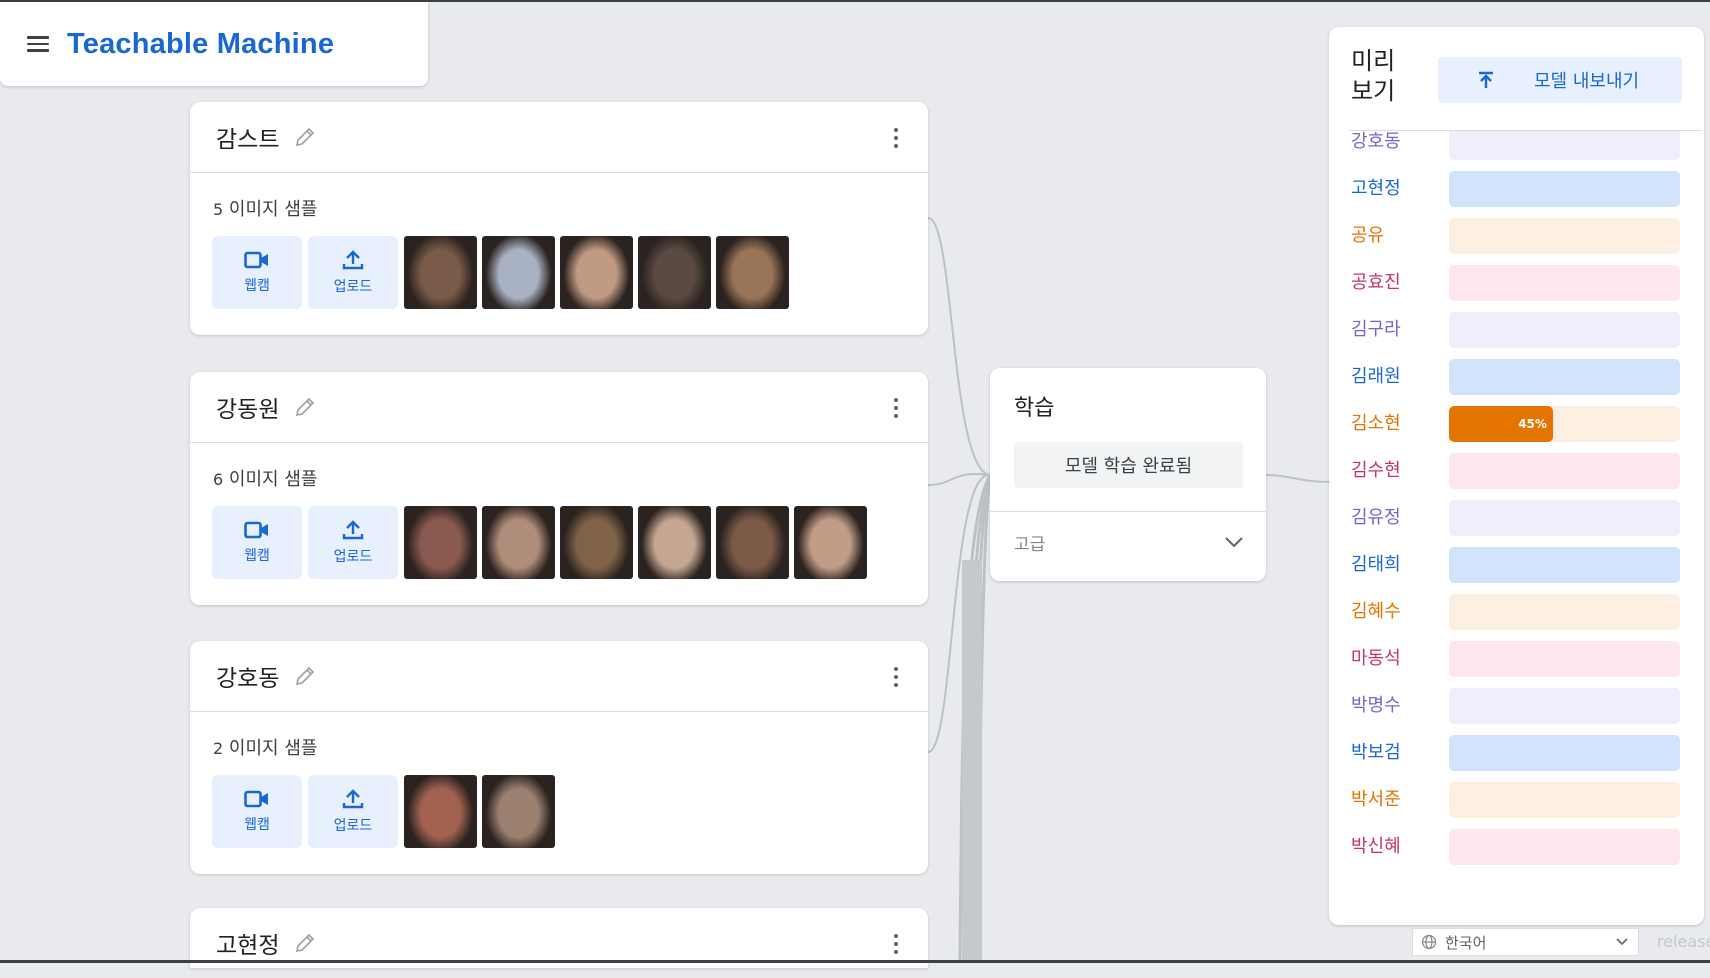 This screenshot has height=978, width=1710. What do you see at coordinates (1034, 408) in the screenshot?
I see `training-title: 학습` at bounding box center [1034, 408].